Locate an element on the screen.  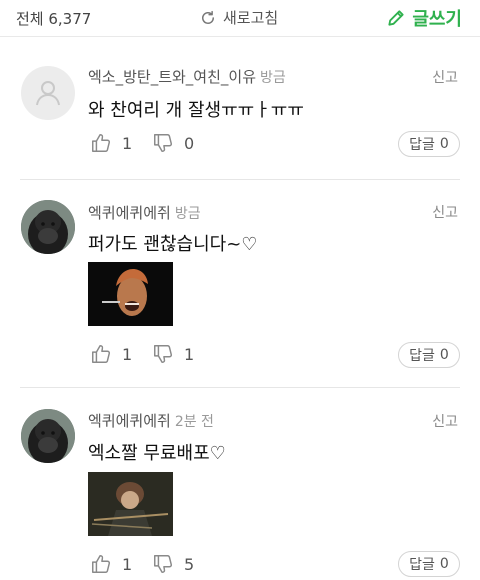
pencil-icon is located at coordinates (396, 18).